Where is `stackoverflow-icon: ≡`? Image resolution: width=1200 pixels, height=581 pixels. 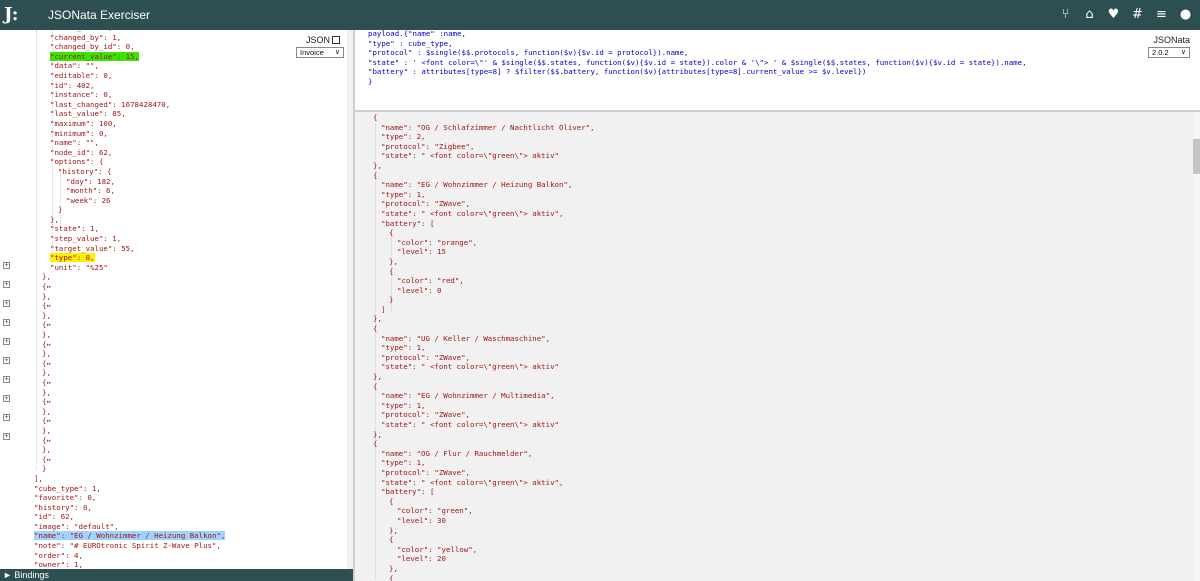 stackoverflow-icon: ≡ is located at coordinates (1161, 14).